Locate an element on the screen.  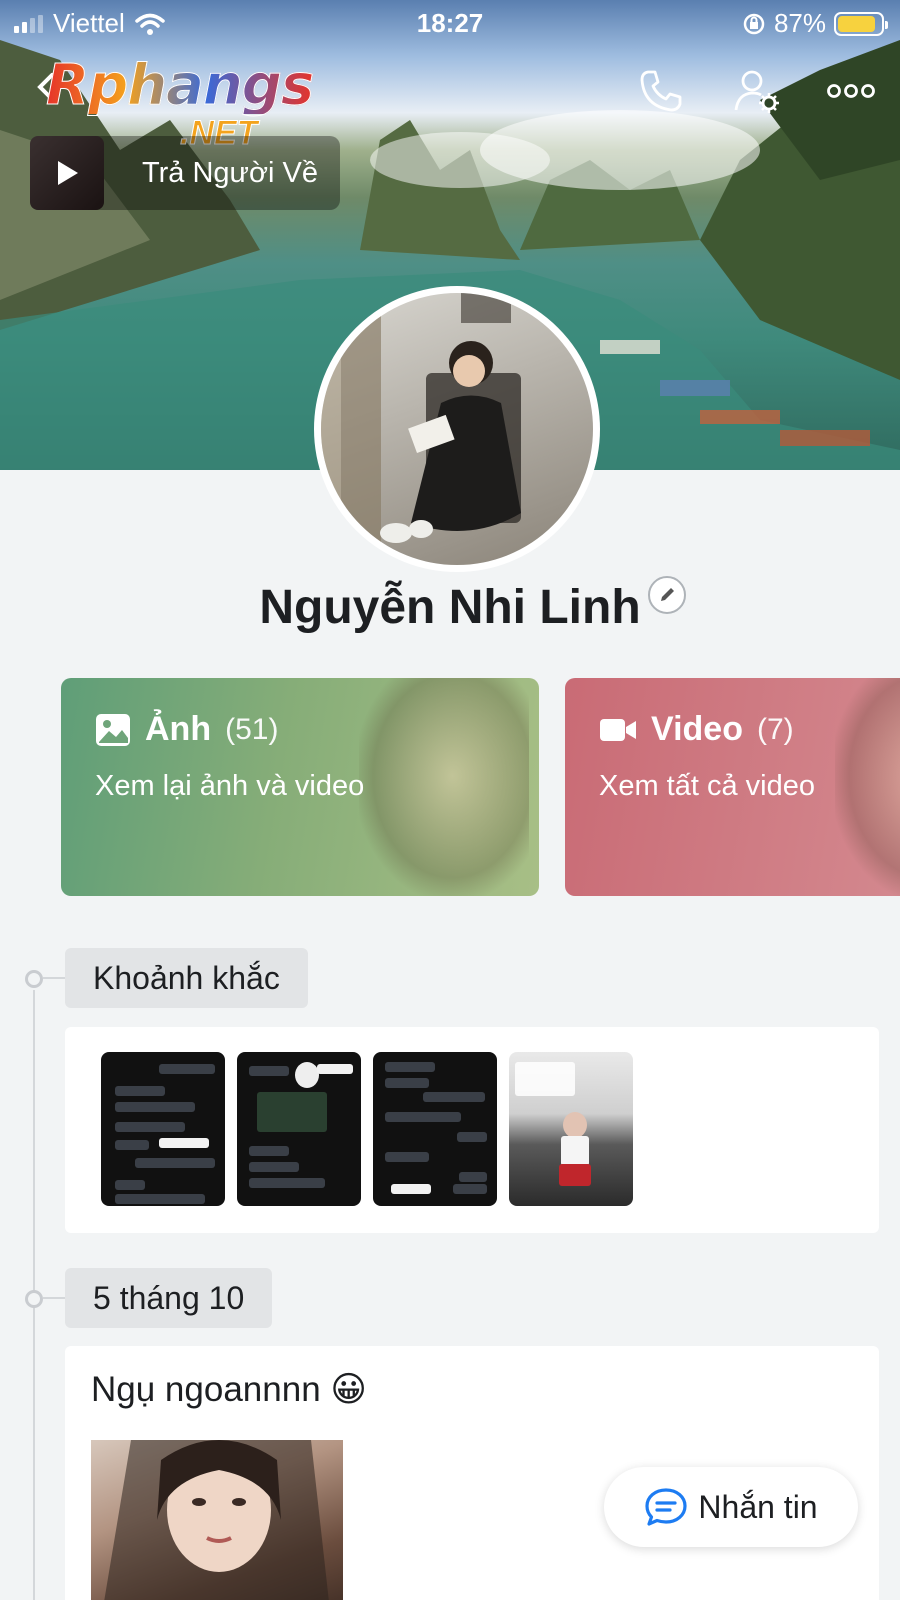
photos-label: Ảnh is located at coordinates (178, 729).